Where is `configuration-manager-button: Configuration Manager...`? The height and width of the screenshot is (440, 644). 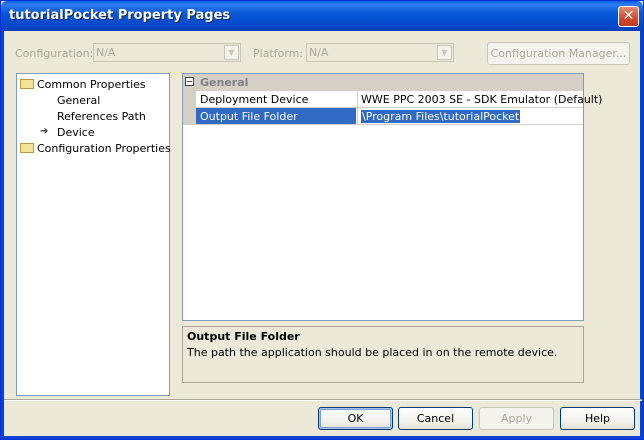 configuration-manager-button: Configuration Manager... is located at coordinates (558, 53).